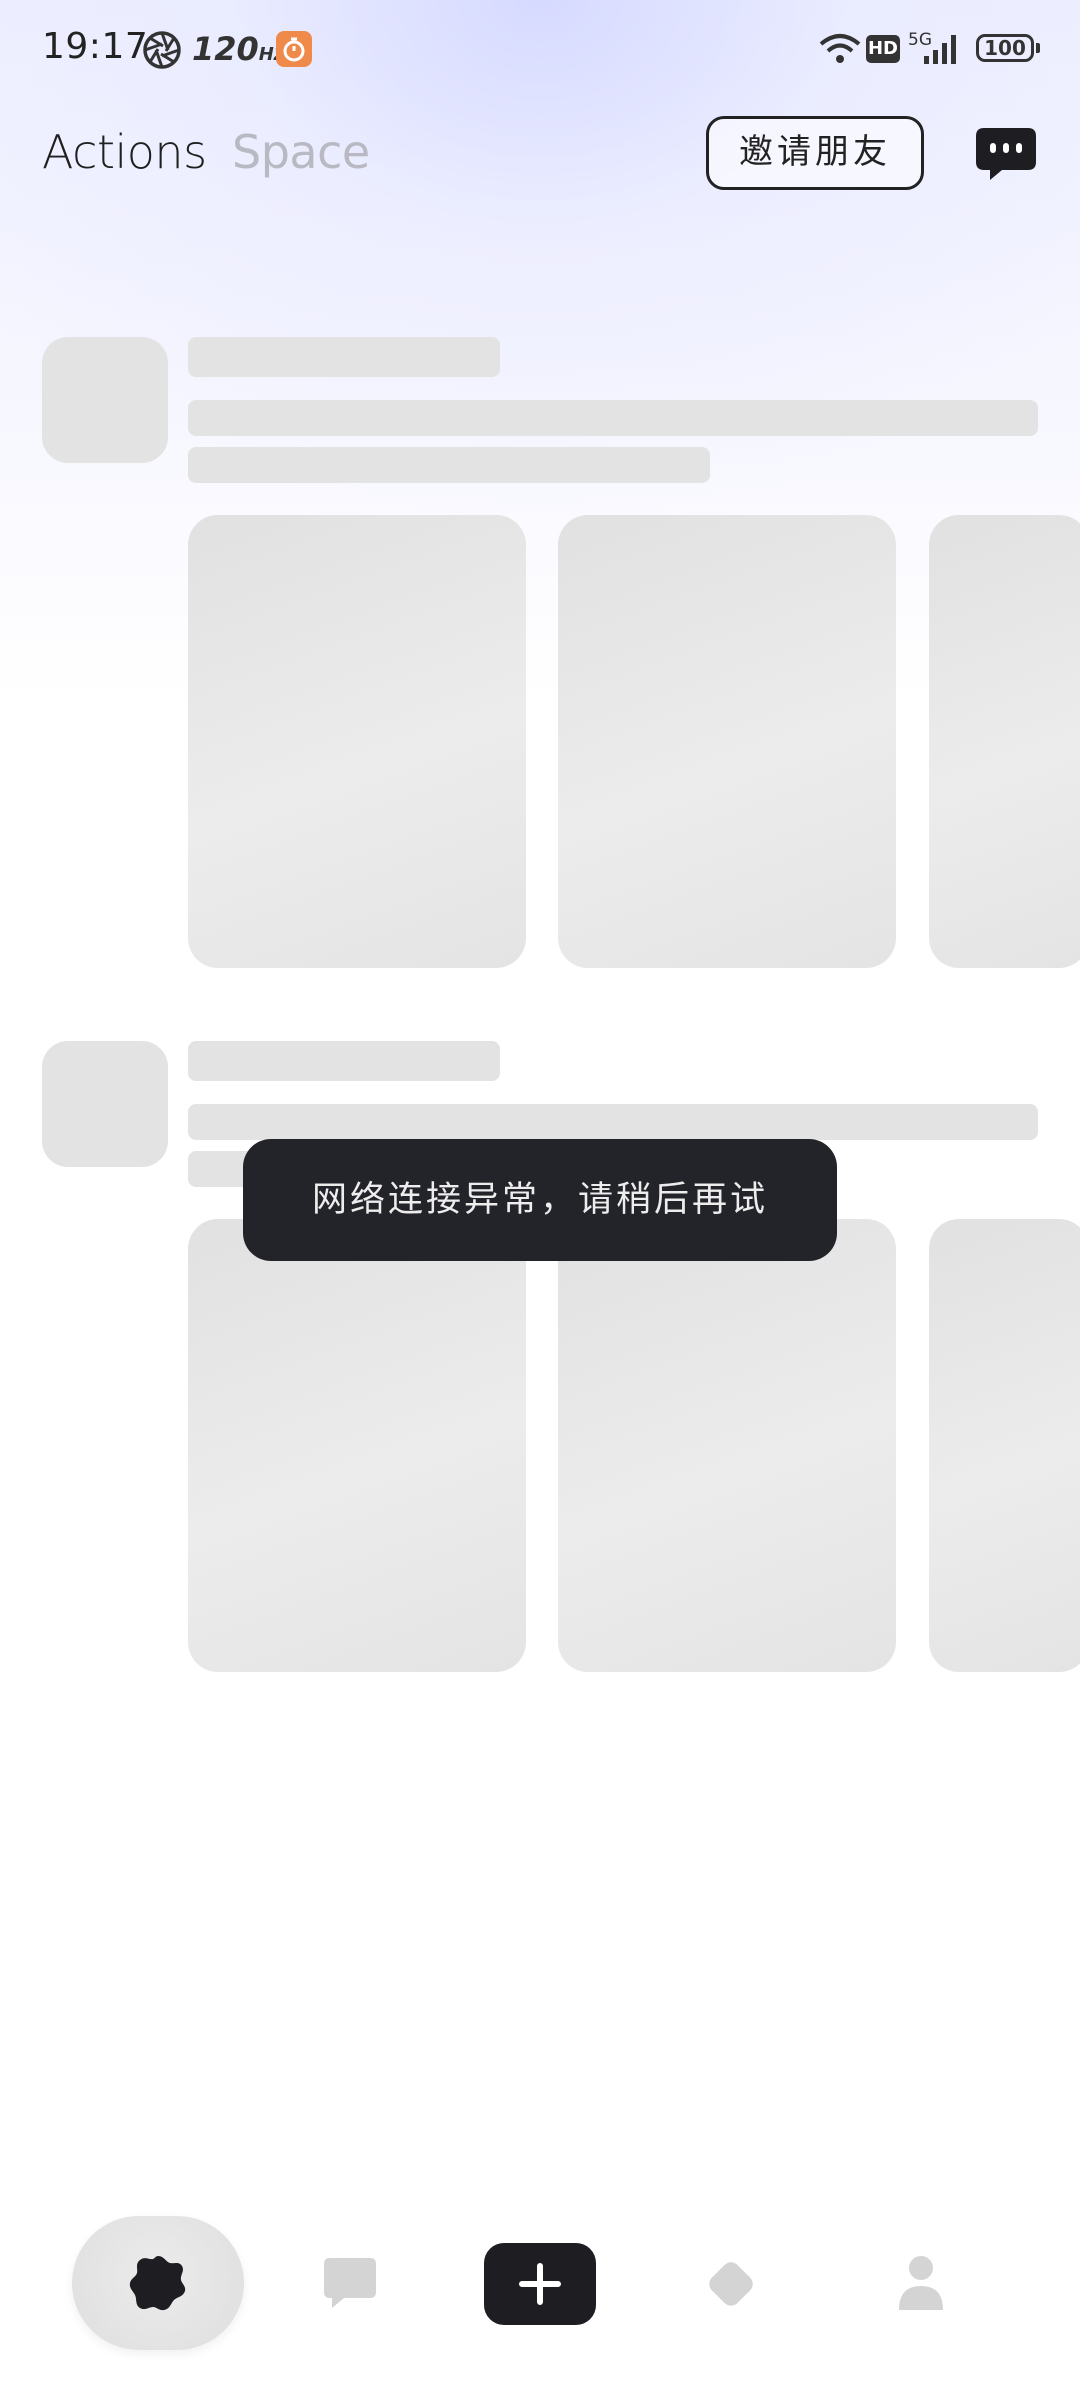 This screenshot has height=2400, width=1080. Describe the element at coordinates (350, 2283) in the screenshot. I see `chat-icon` at that location.